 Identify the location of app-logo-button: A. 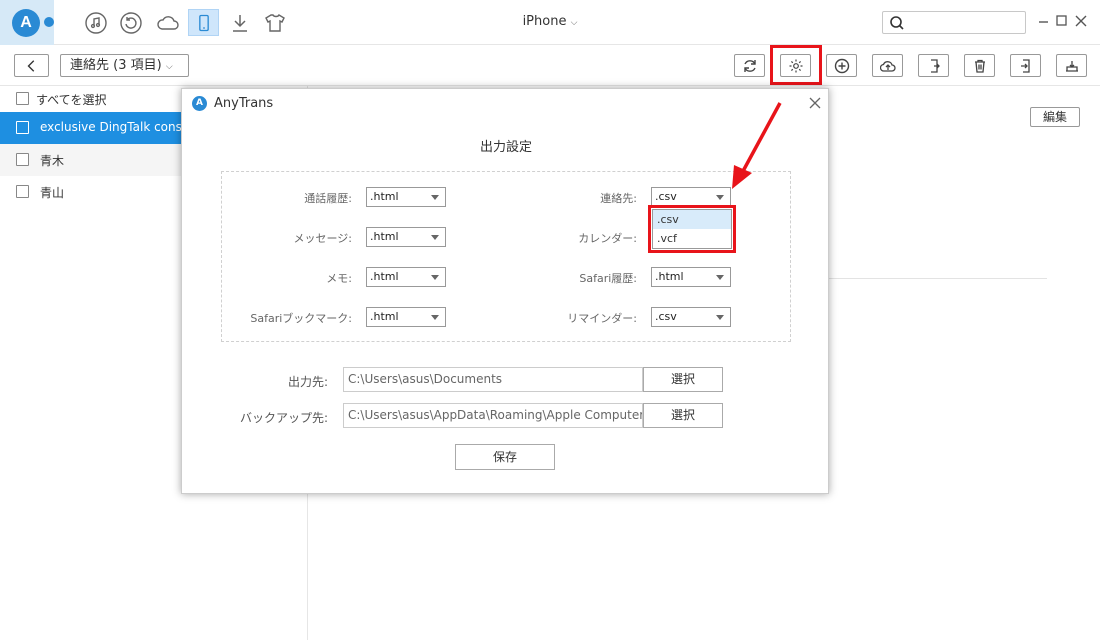
(27, 22).